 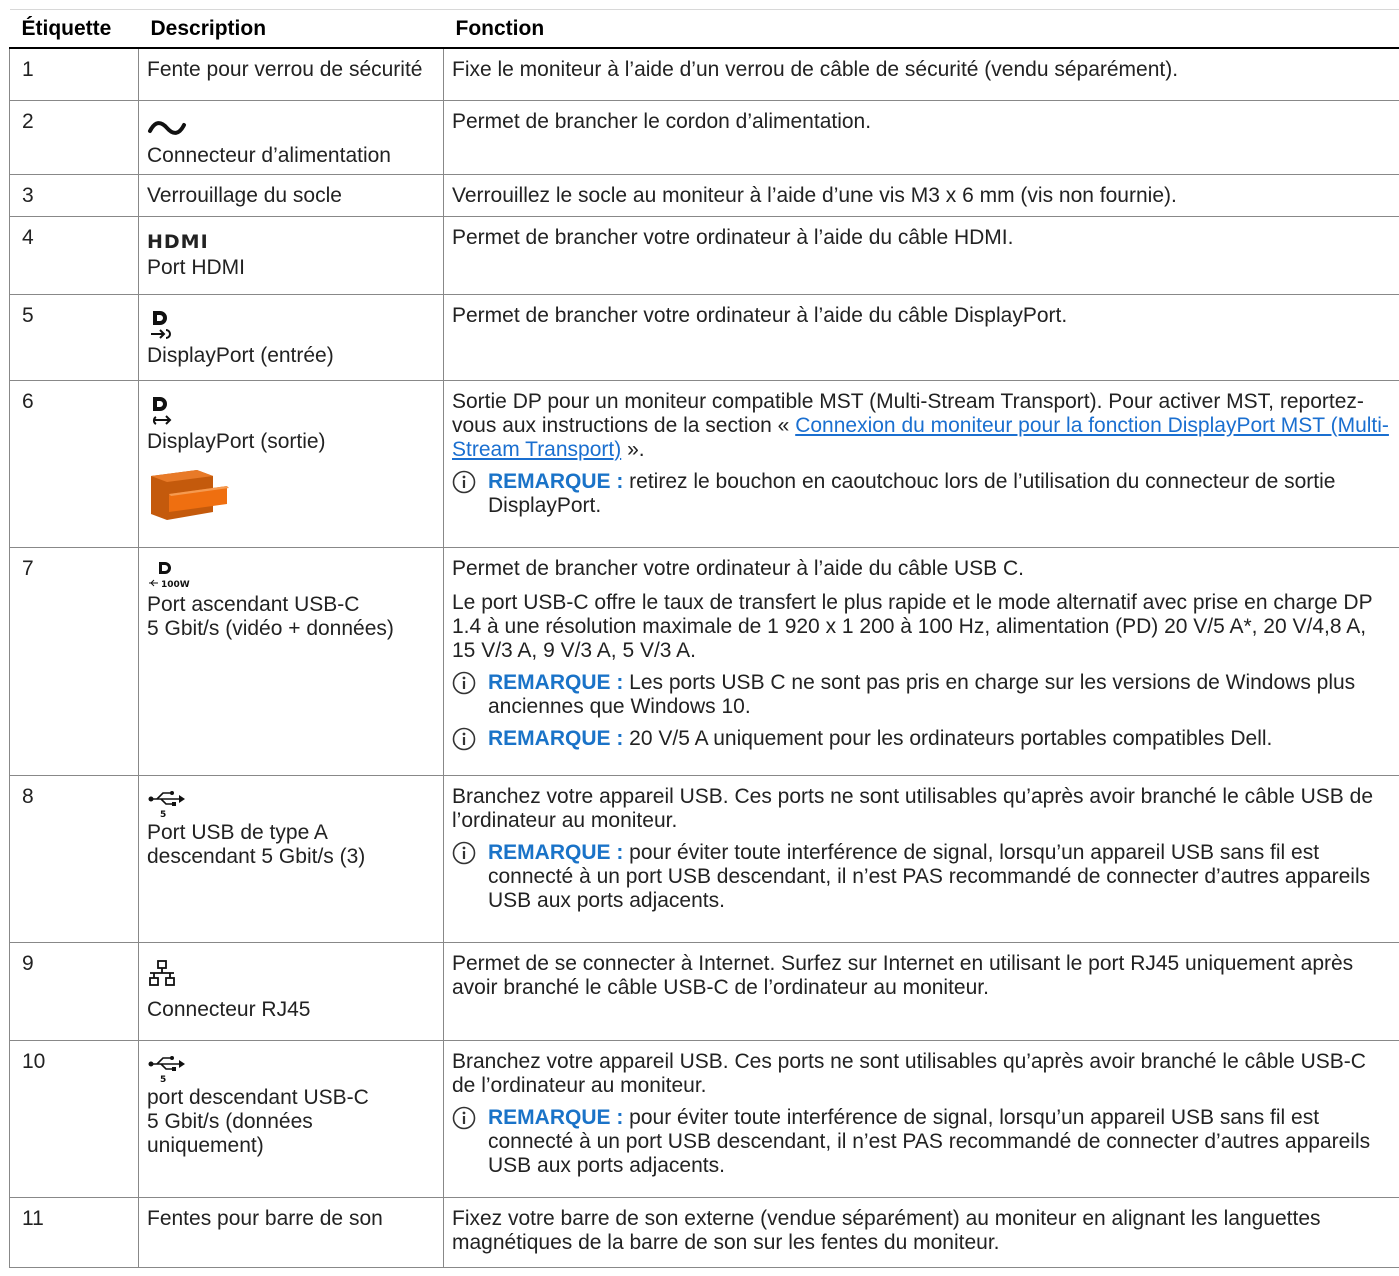 I want to click on displayport-out-icon, so click(x=162, y=410).